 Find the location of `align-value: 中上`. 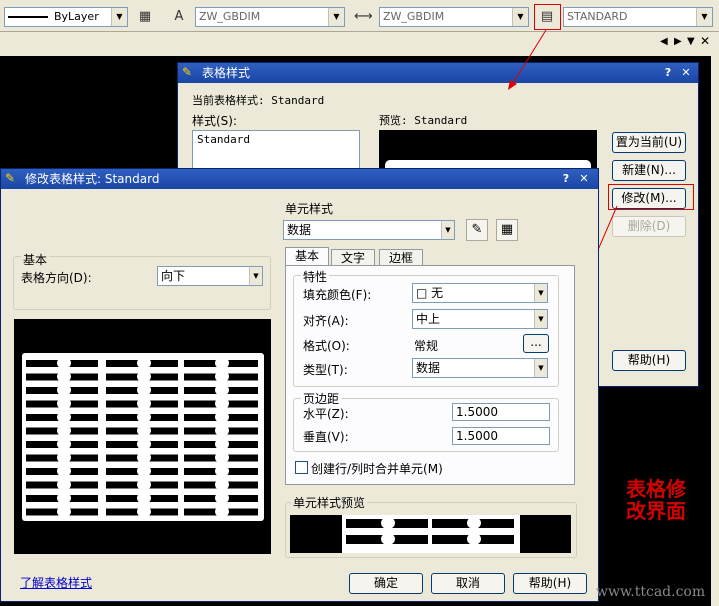

align-value: 中上 is located at coordinates (428, 319).